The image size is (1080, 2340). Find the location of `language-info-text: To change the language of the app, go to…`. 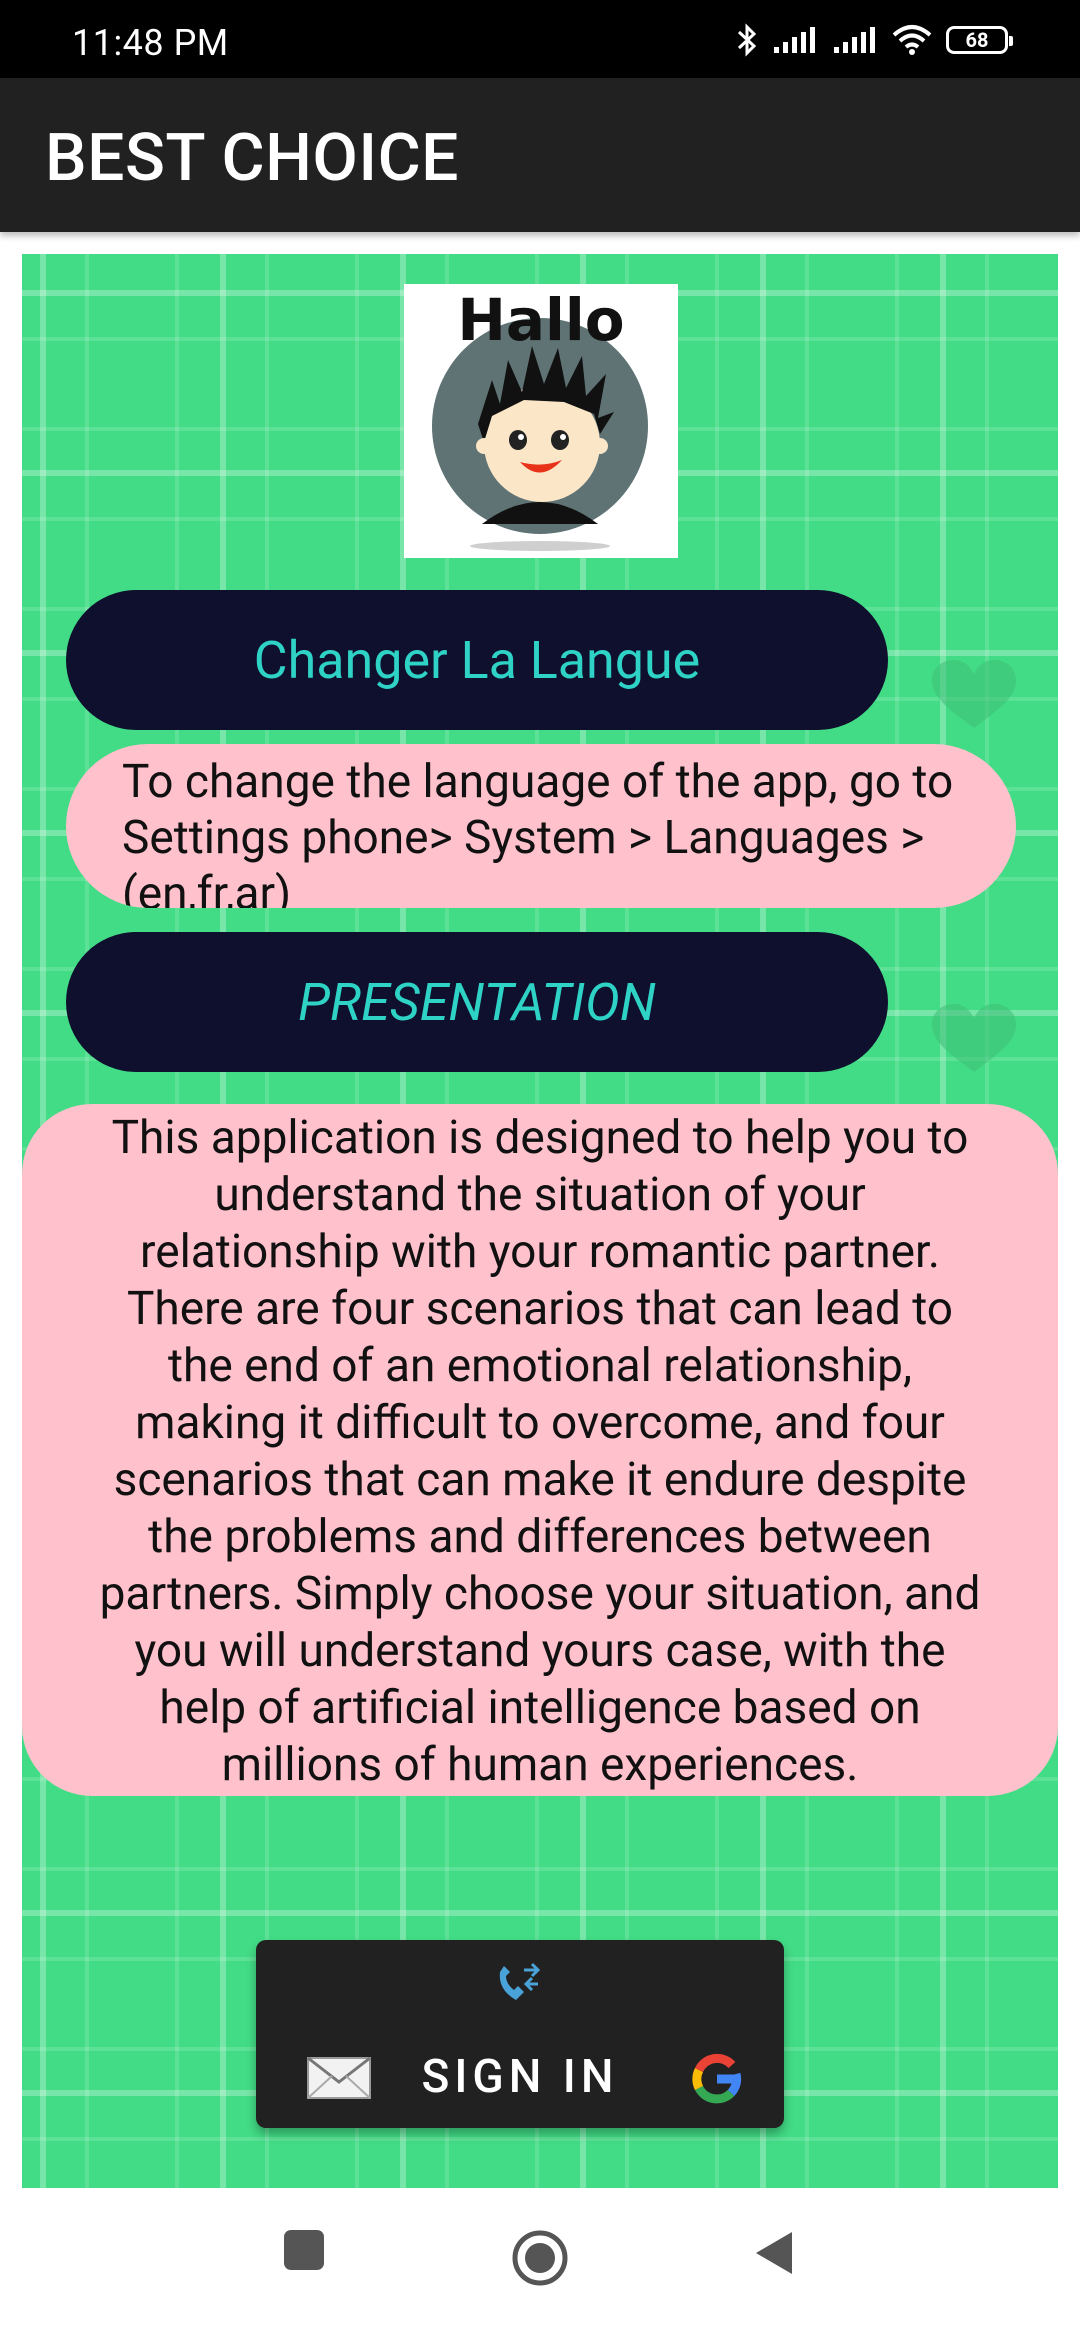

language-info-text: To change the language of the app, go to… is located at coordinates (541, 826).